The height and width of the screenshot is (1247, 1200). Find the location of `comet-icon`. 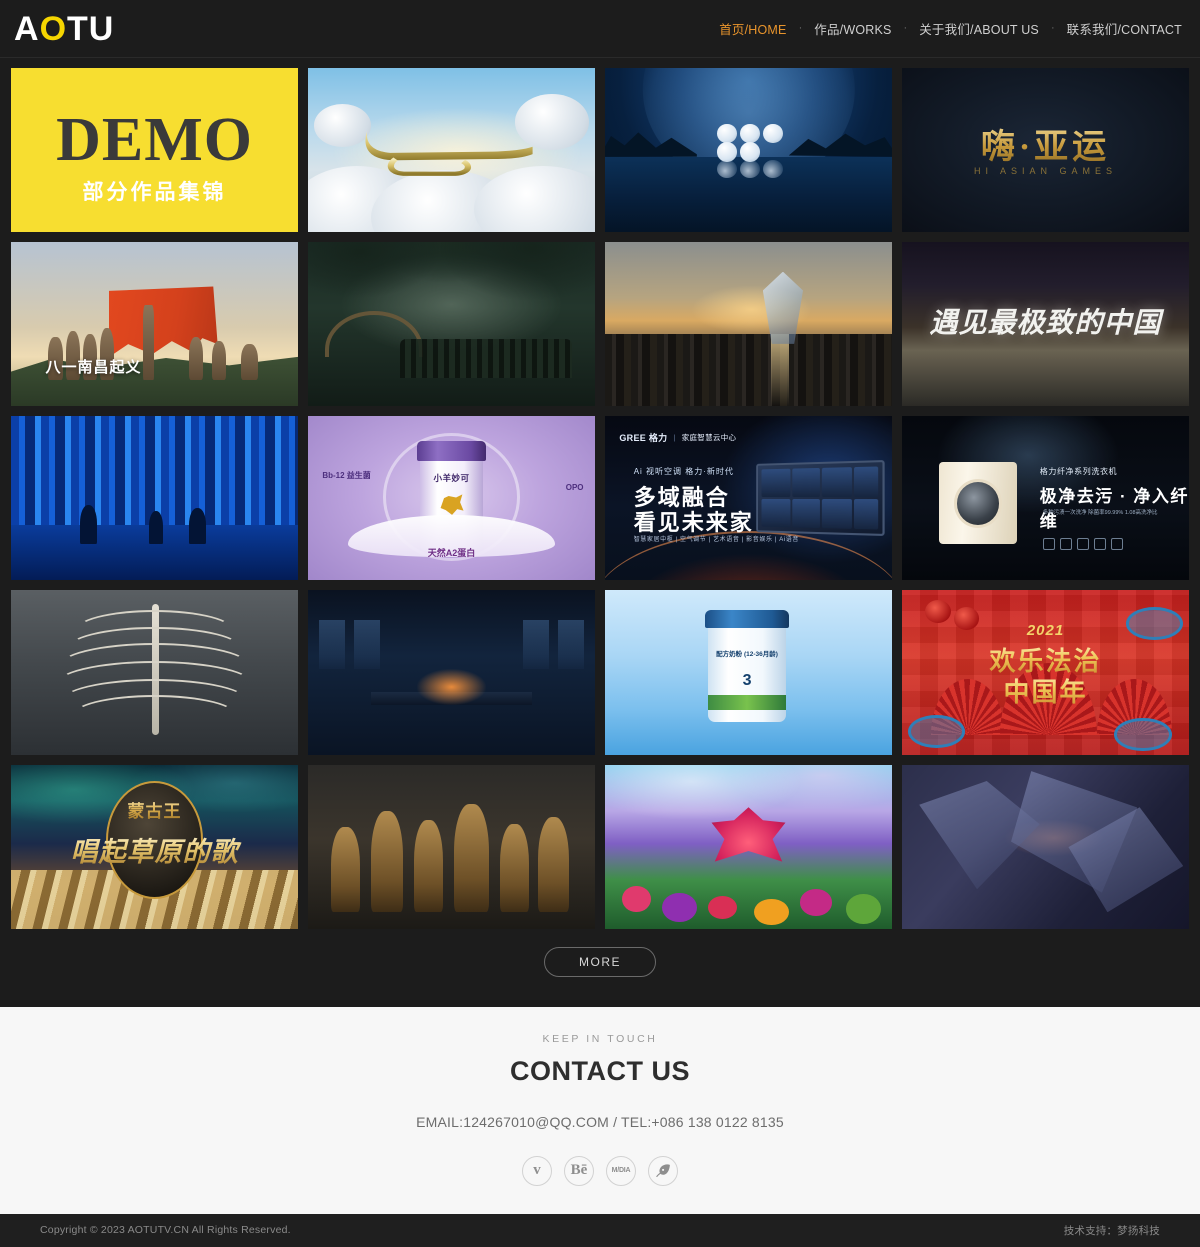

comet-icon is located at coordinates (663, 1170).